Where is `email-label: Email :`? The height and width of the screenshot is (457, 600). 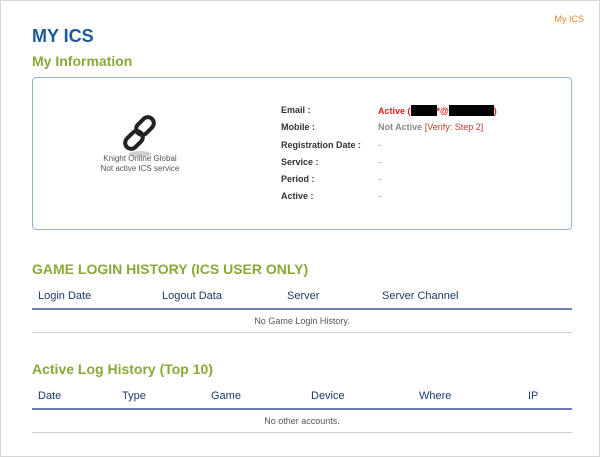
email-label: Email : is located at coordinates (296, 110).